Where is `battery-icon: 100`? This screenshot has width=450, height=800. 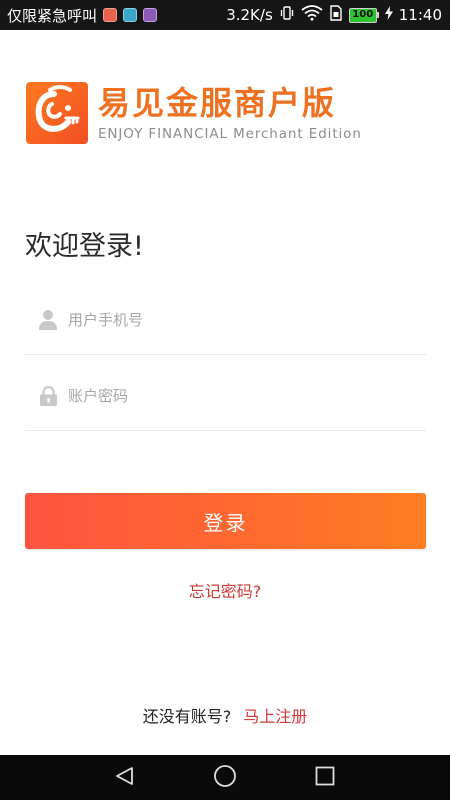
battery-icon: 100 is located at coordinates (363, 15).